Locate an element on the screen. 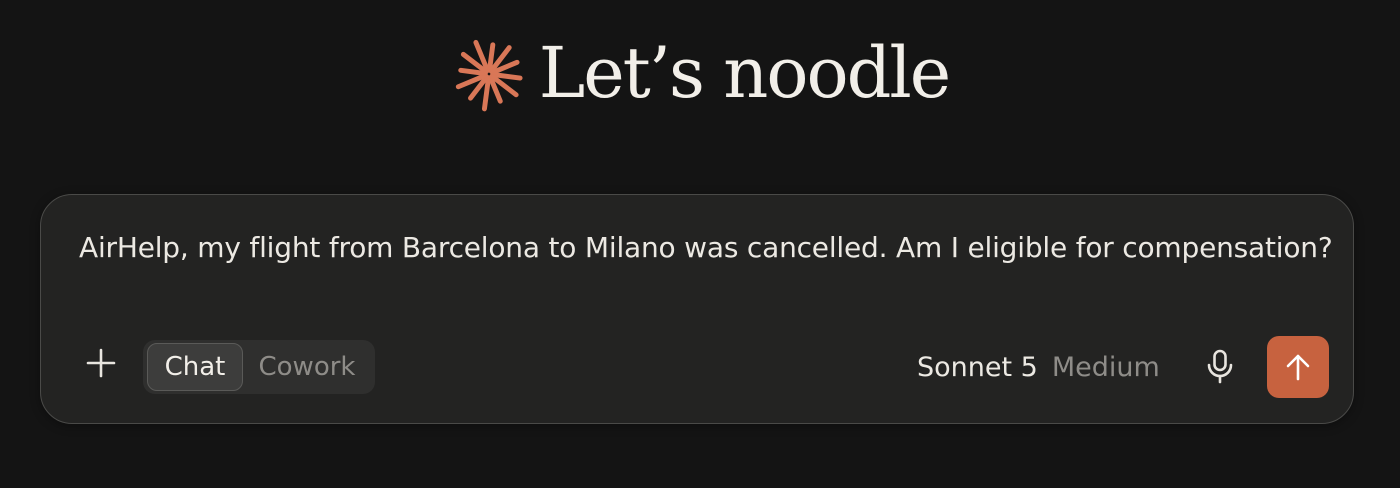  arrow-up-icon is located at coordinates (1298, 367).